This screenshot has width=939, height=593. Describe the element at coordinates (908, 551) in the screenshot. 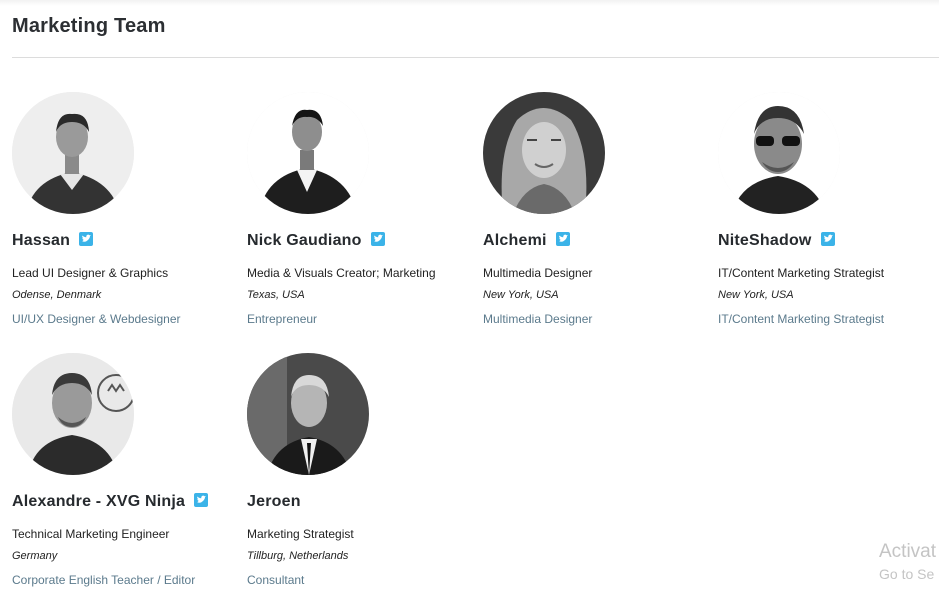

I see `watermark-line-1: Activat` at that location.